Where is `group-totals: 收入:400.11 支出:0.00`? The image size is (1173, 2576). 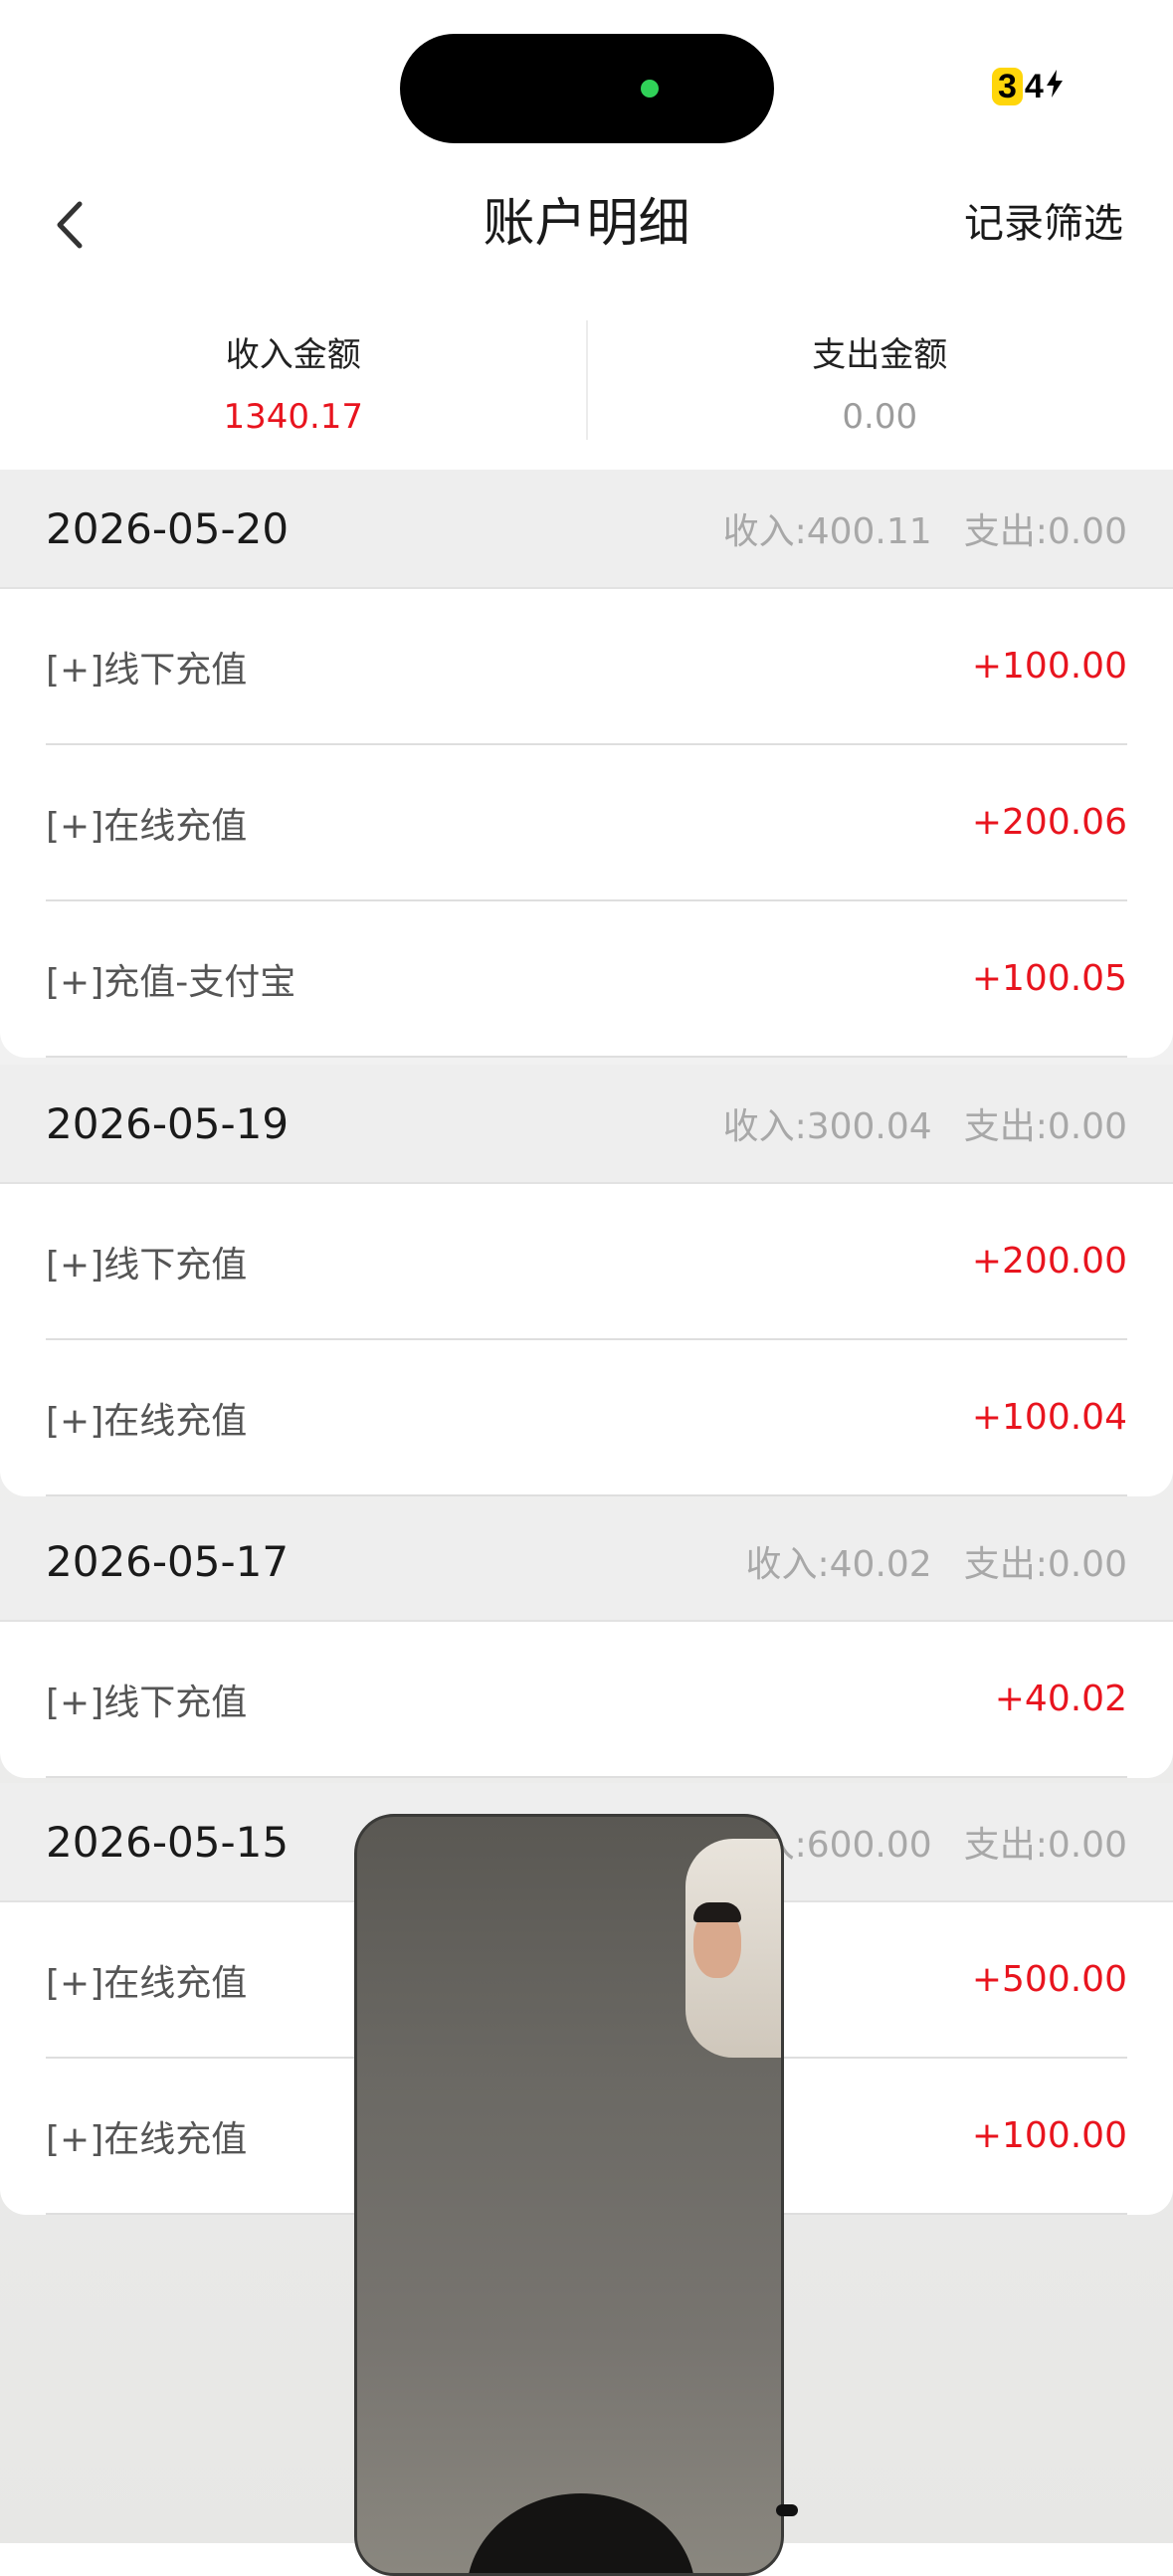
group-totals: 收入:400.11 支出:0.00 is located at coordinates (925, 528).